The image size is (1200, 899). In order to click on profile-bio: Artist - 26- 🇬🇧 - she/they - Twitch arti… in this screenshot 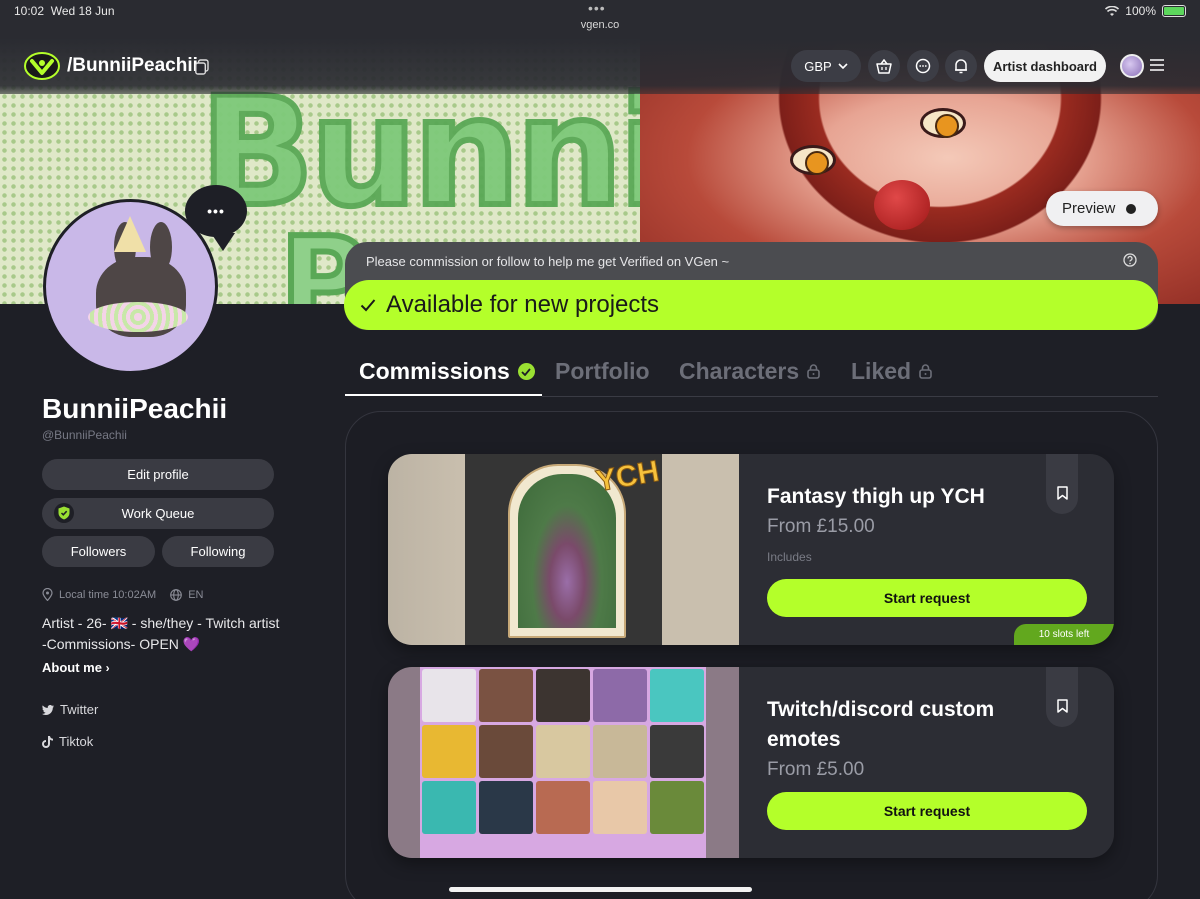, I will do `click(161, 633)`.